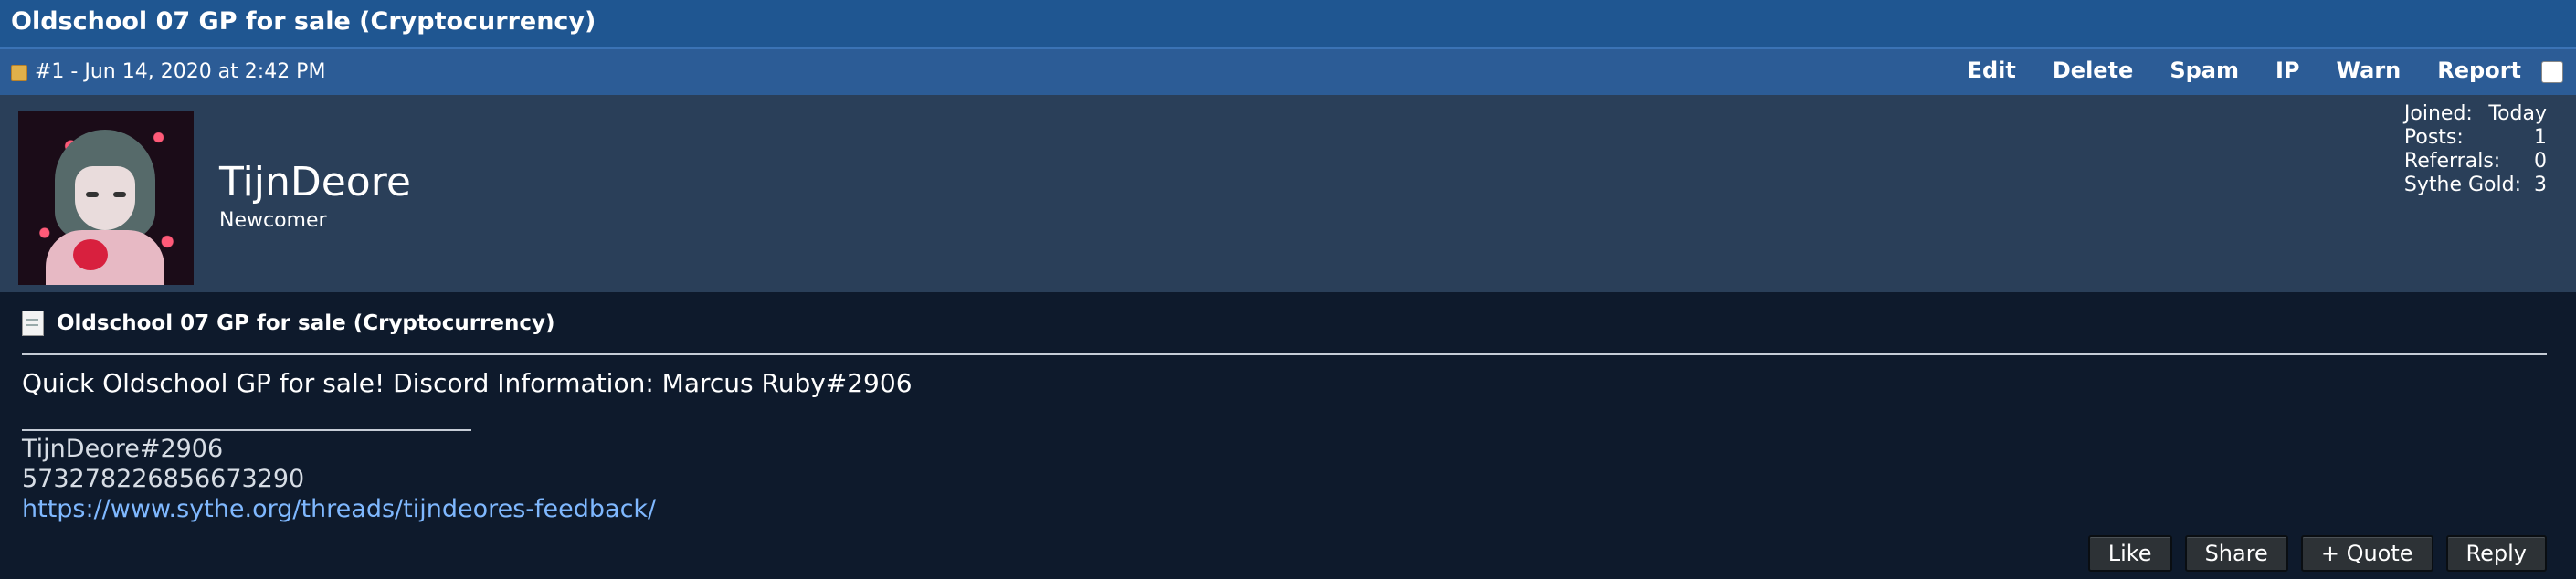 Image resolution: width=2576 pixels, height=579 pixels. I want to click on post-permalink: #1 - Jun 14, 2020 at 2:42 PM, so click(180, 71).